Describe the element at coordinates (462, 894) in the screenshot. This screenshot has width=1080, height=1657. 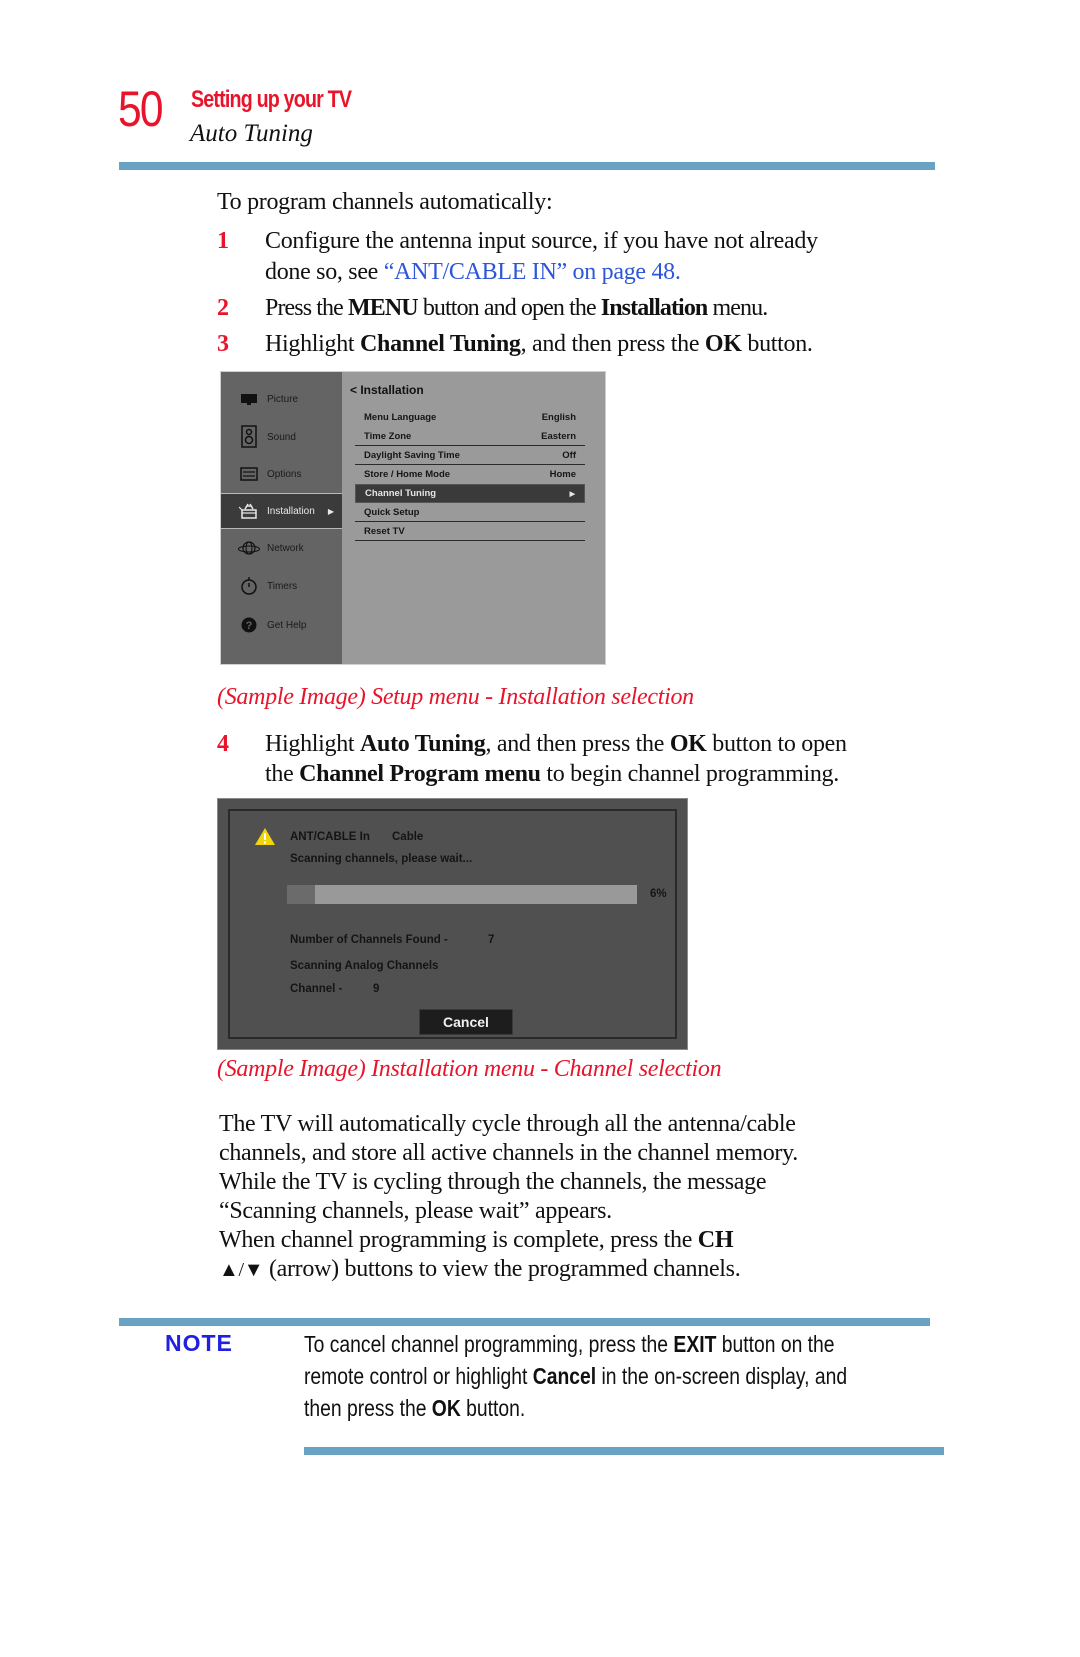
I see `scan-progress-bar` at that location.